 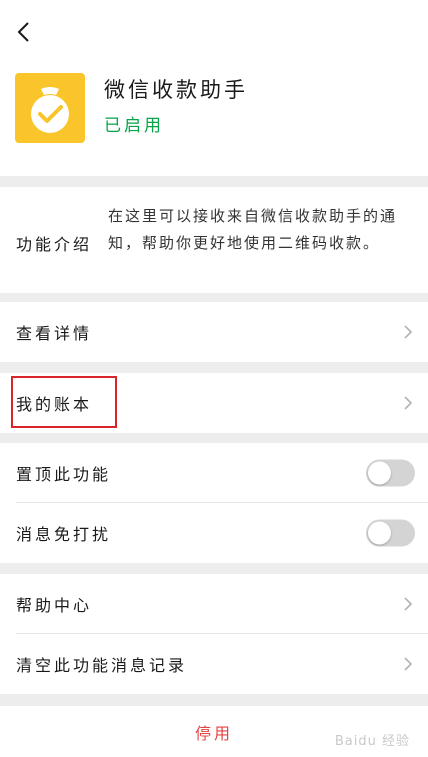 What do you see at coordinates (214, 604) in the screenshot?
I see `help-center-row: 帮助中心` at bounding box center [214, 604].